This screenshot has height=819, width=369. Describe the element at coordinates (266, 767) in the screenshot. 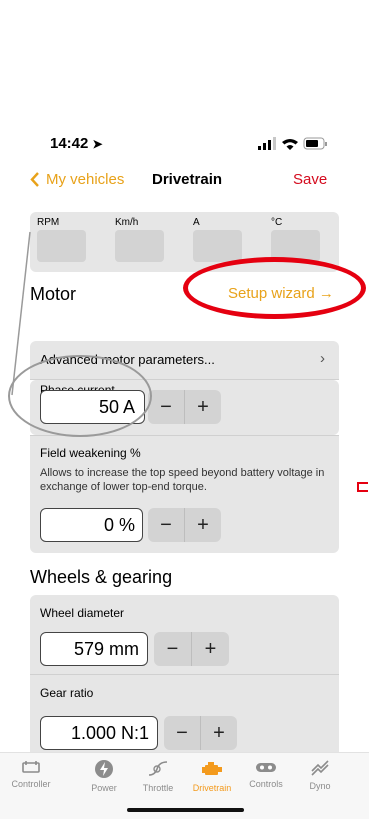

I see `gamepad-icon` at that location.